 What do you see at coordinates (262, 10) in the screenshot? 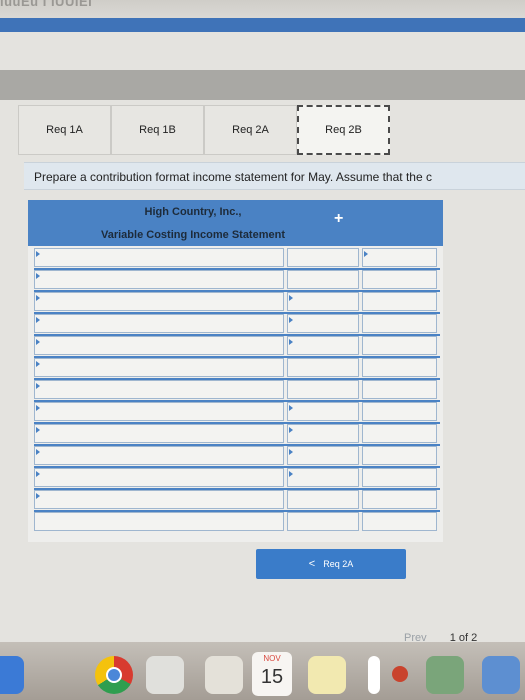
I see `browser-top-strip: iuuEu I IUUIEI` at bounding box center [262, 10].